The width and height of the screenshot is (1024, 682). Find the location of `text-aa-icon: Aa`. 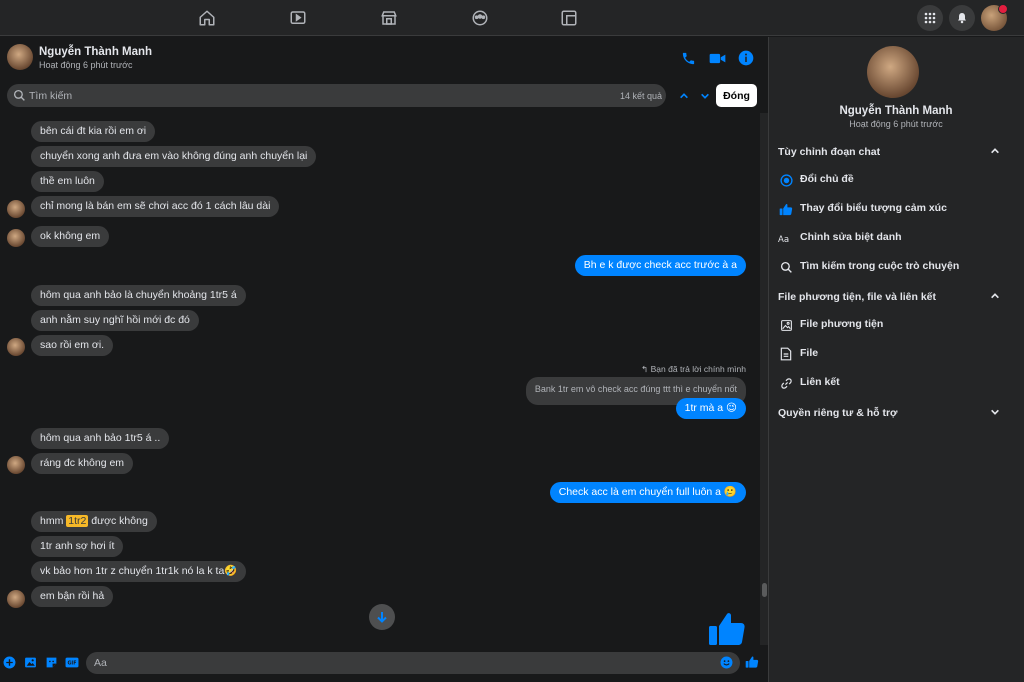

text-aa-icon: Aa is located at coordinates (786, 238).